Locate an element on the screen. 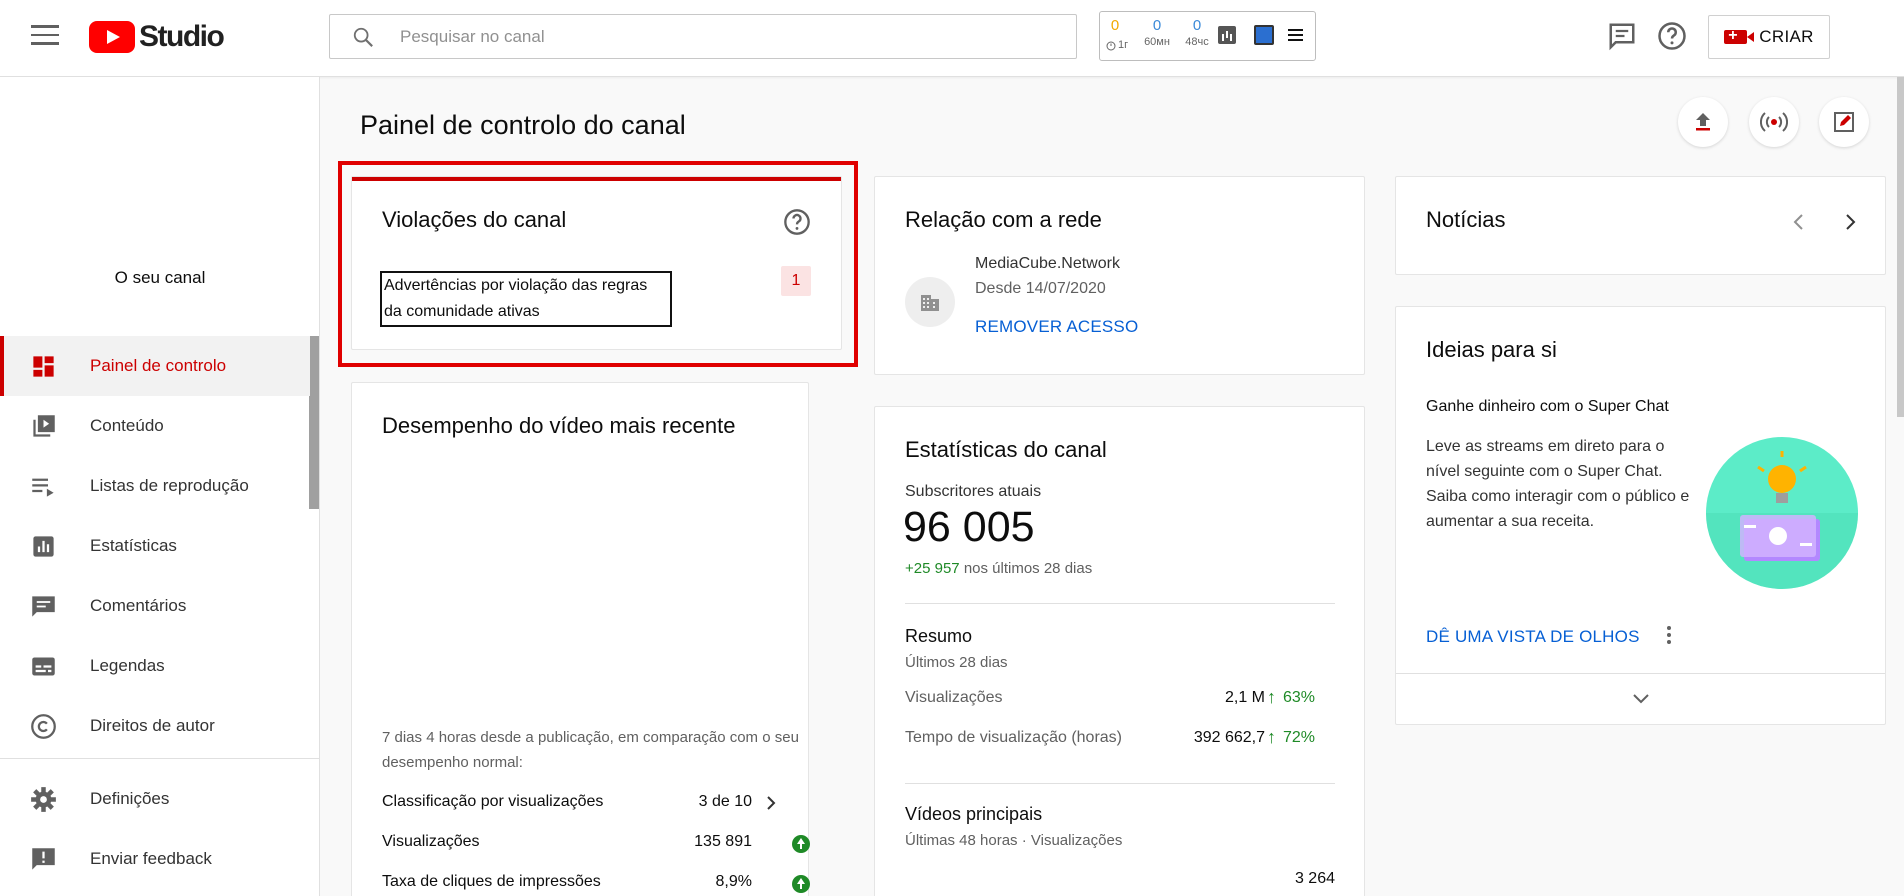  sidebar-item-label: Comentários is located at coordinates (138, 605).